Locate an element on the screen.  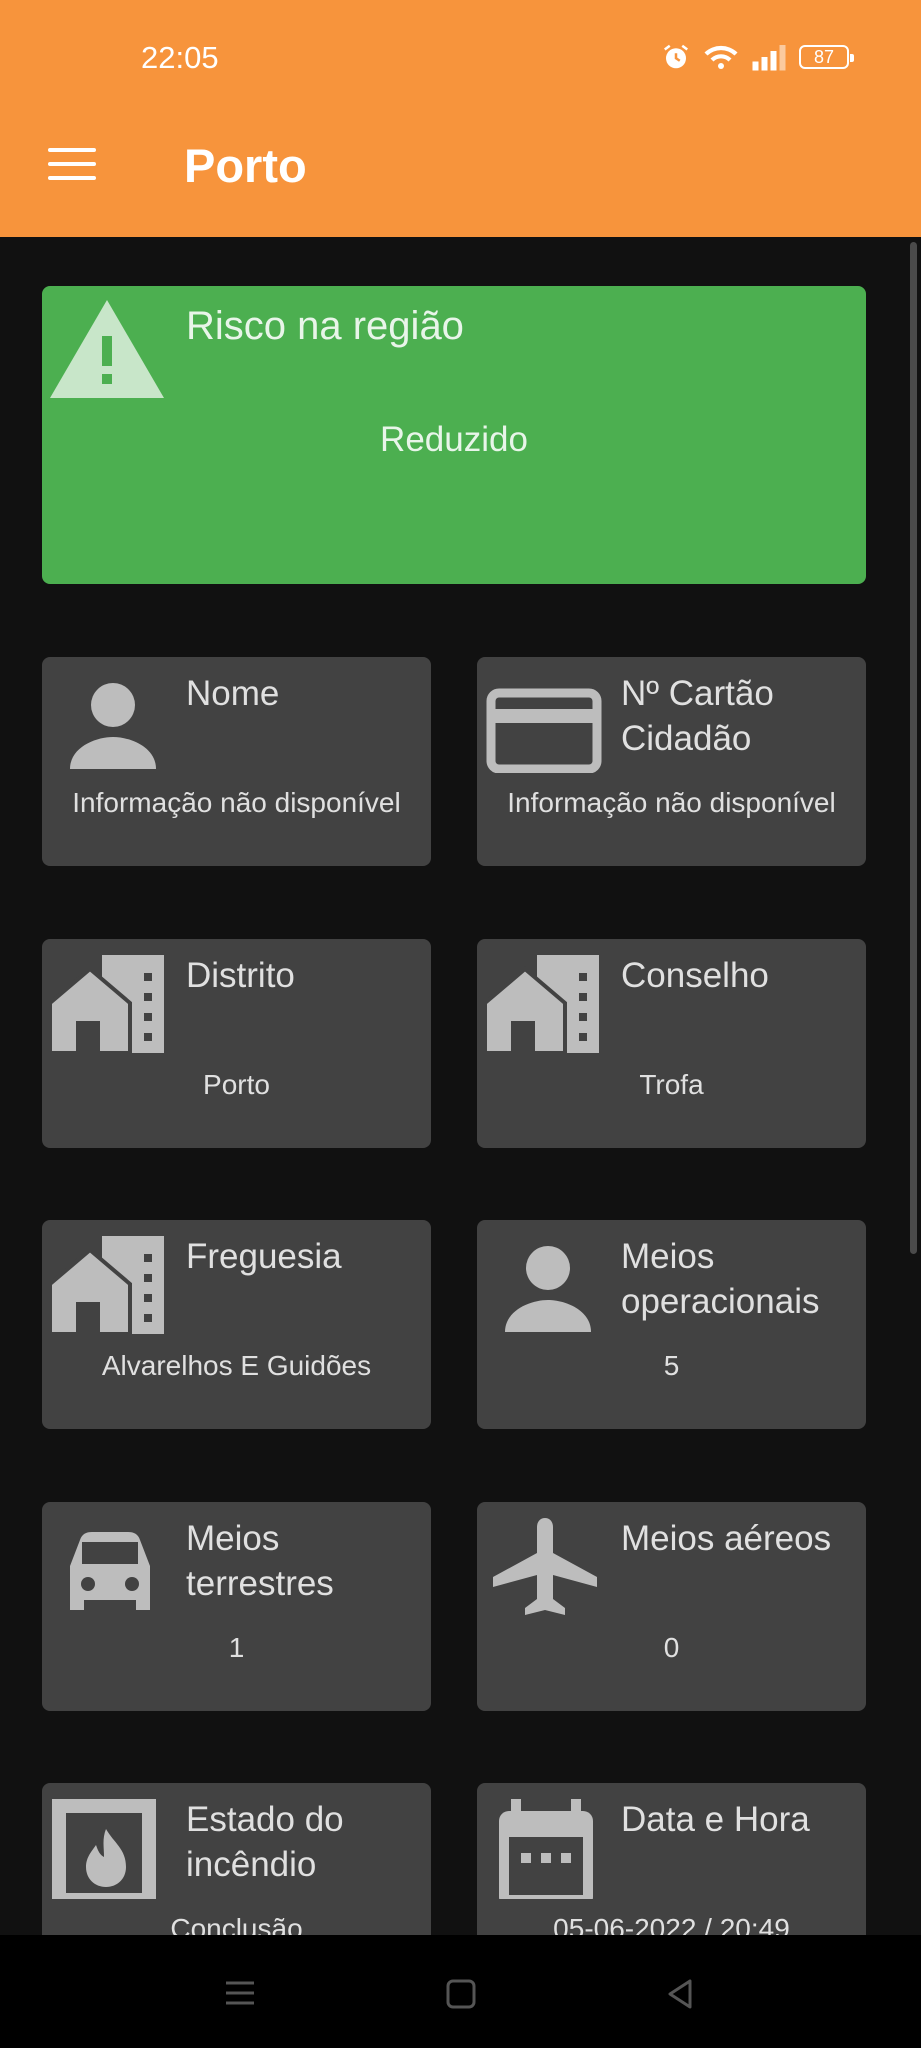
status-icons: 87 is located at coordinates (757, 57).